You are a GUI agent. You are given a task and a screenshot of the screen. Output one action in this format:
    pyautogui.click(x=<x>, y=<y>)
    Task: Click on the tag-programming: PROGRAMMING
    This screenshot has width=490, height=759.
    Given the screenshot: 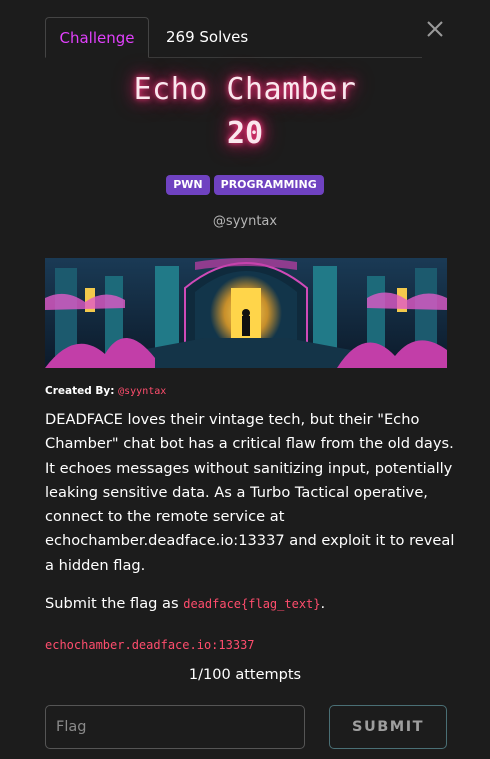 What is the action you would take?
    pyautogui.click(x=268, y=185)
    